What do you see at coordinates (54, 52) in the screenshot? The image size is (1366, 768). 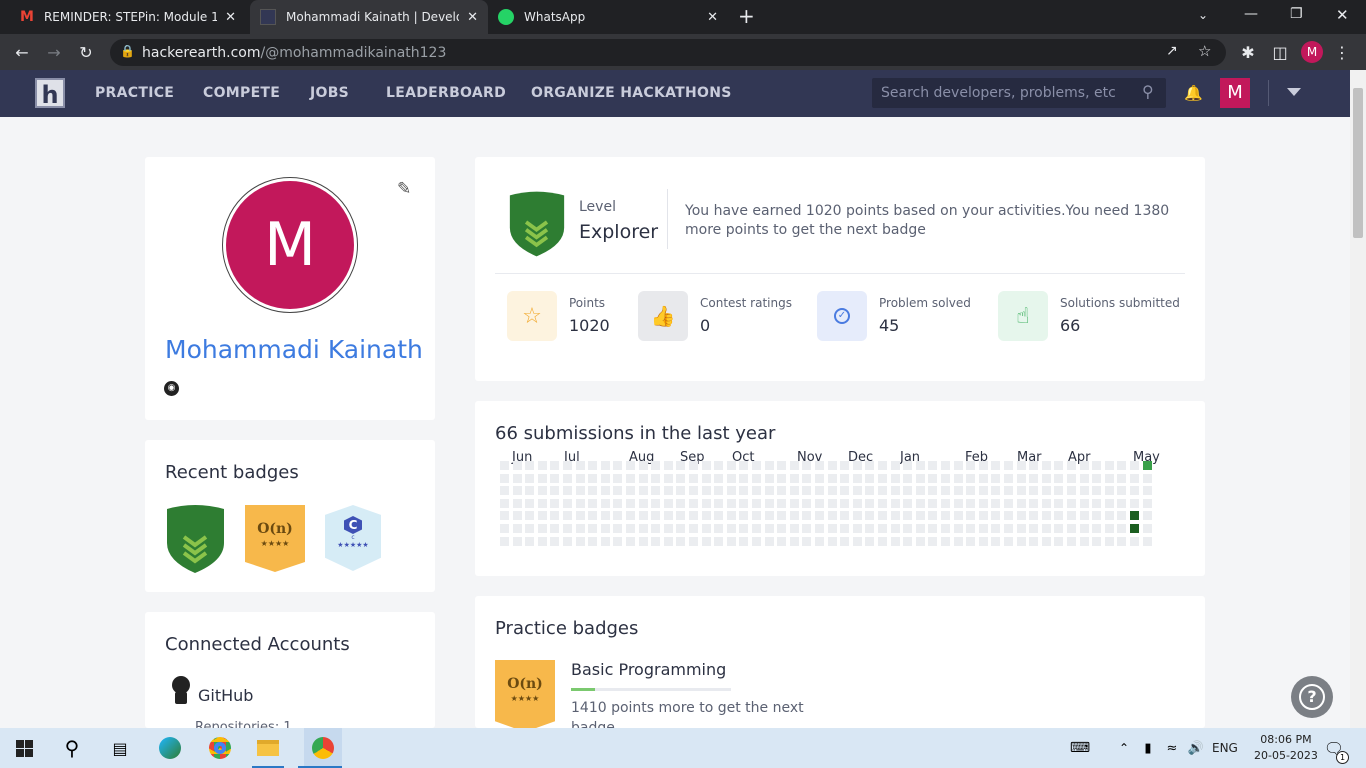 I see `forward-icon: →` at bounding box center [54, 52].